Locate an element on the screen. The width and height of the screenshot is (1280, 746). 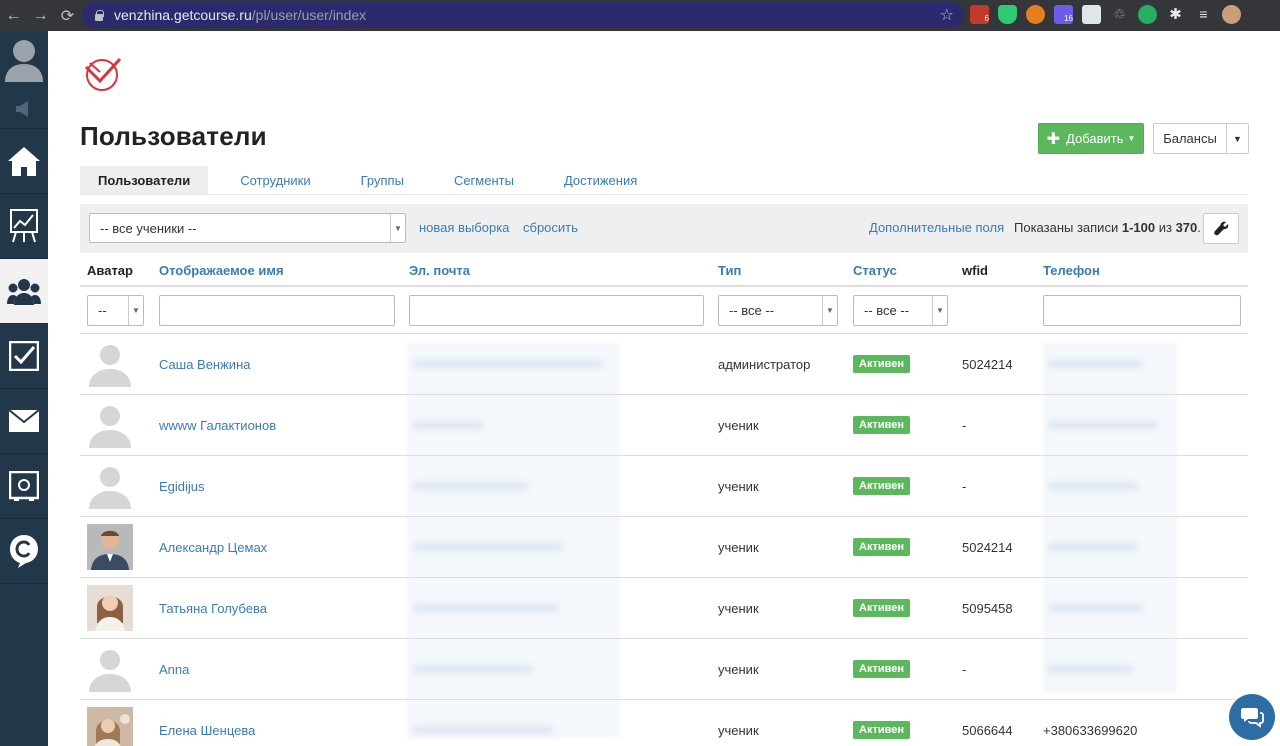
chat-button is located at coordinates (1252, 717).